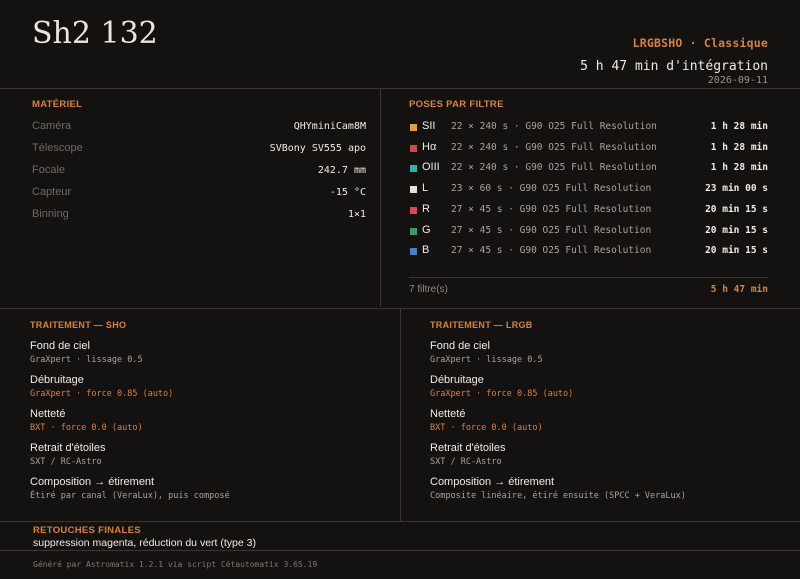  Describe the element at coordinates (199, 216) in the screenshot. I see `equipment-row-binning: Binning 1×1` at that location.